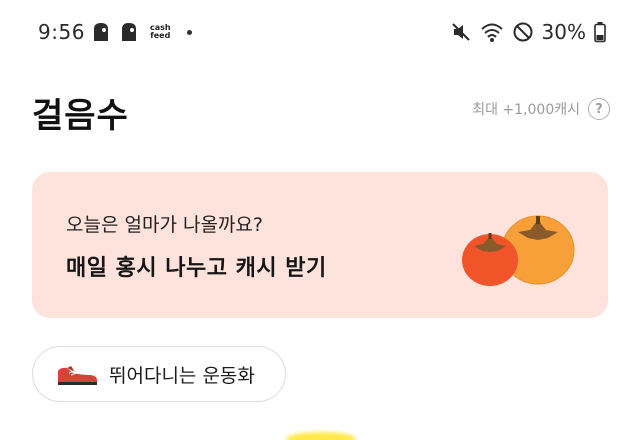 The height and width of the screenshot is (440, 640). What do you see at coordinates (142, 32) in the screenshot?
I see `notification-icons: cash feed` at bounding box center [142, 32].